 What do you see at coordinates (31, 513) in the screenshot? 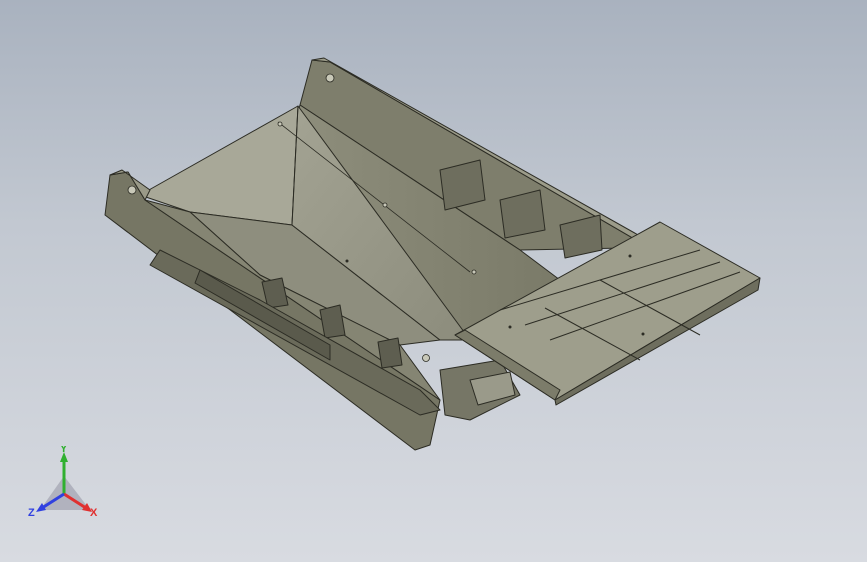
I see `z-axis-label: Z` at bounding box center [31, 513].